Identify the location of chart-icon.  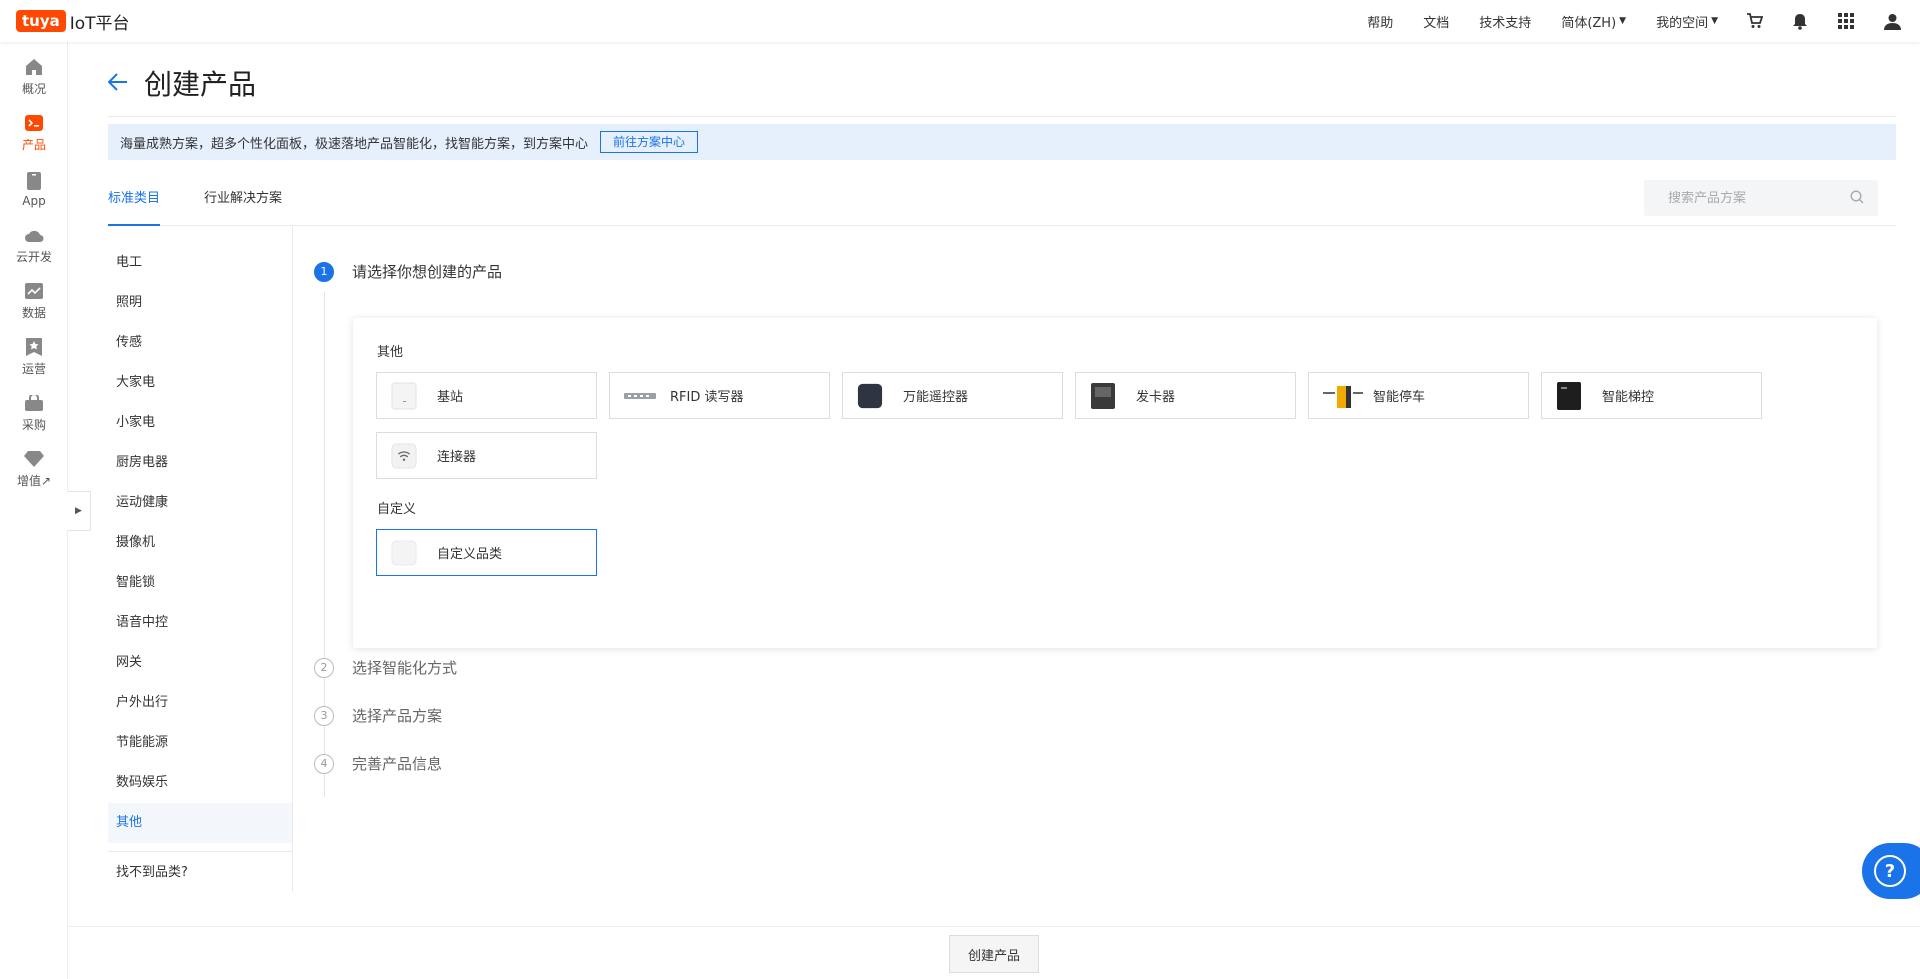
(34, 291).